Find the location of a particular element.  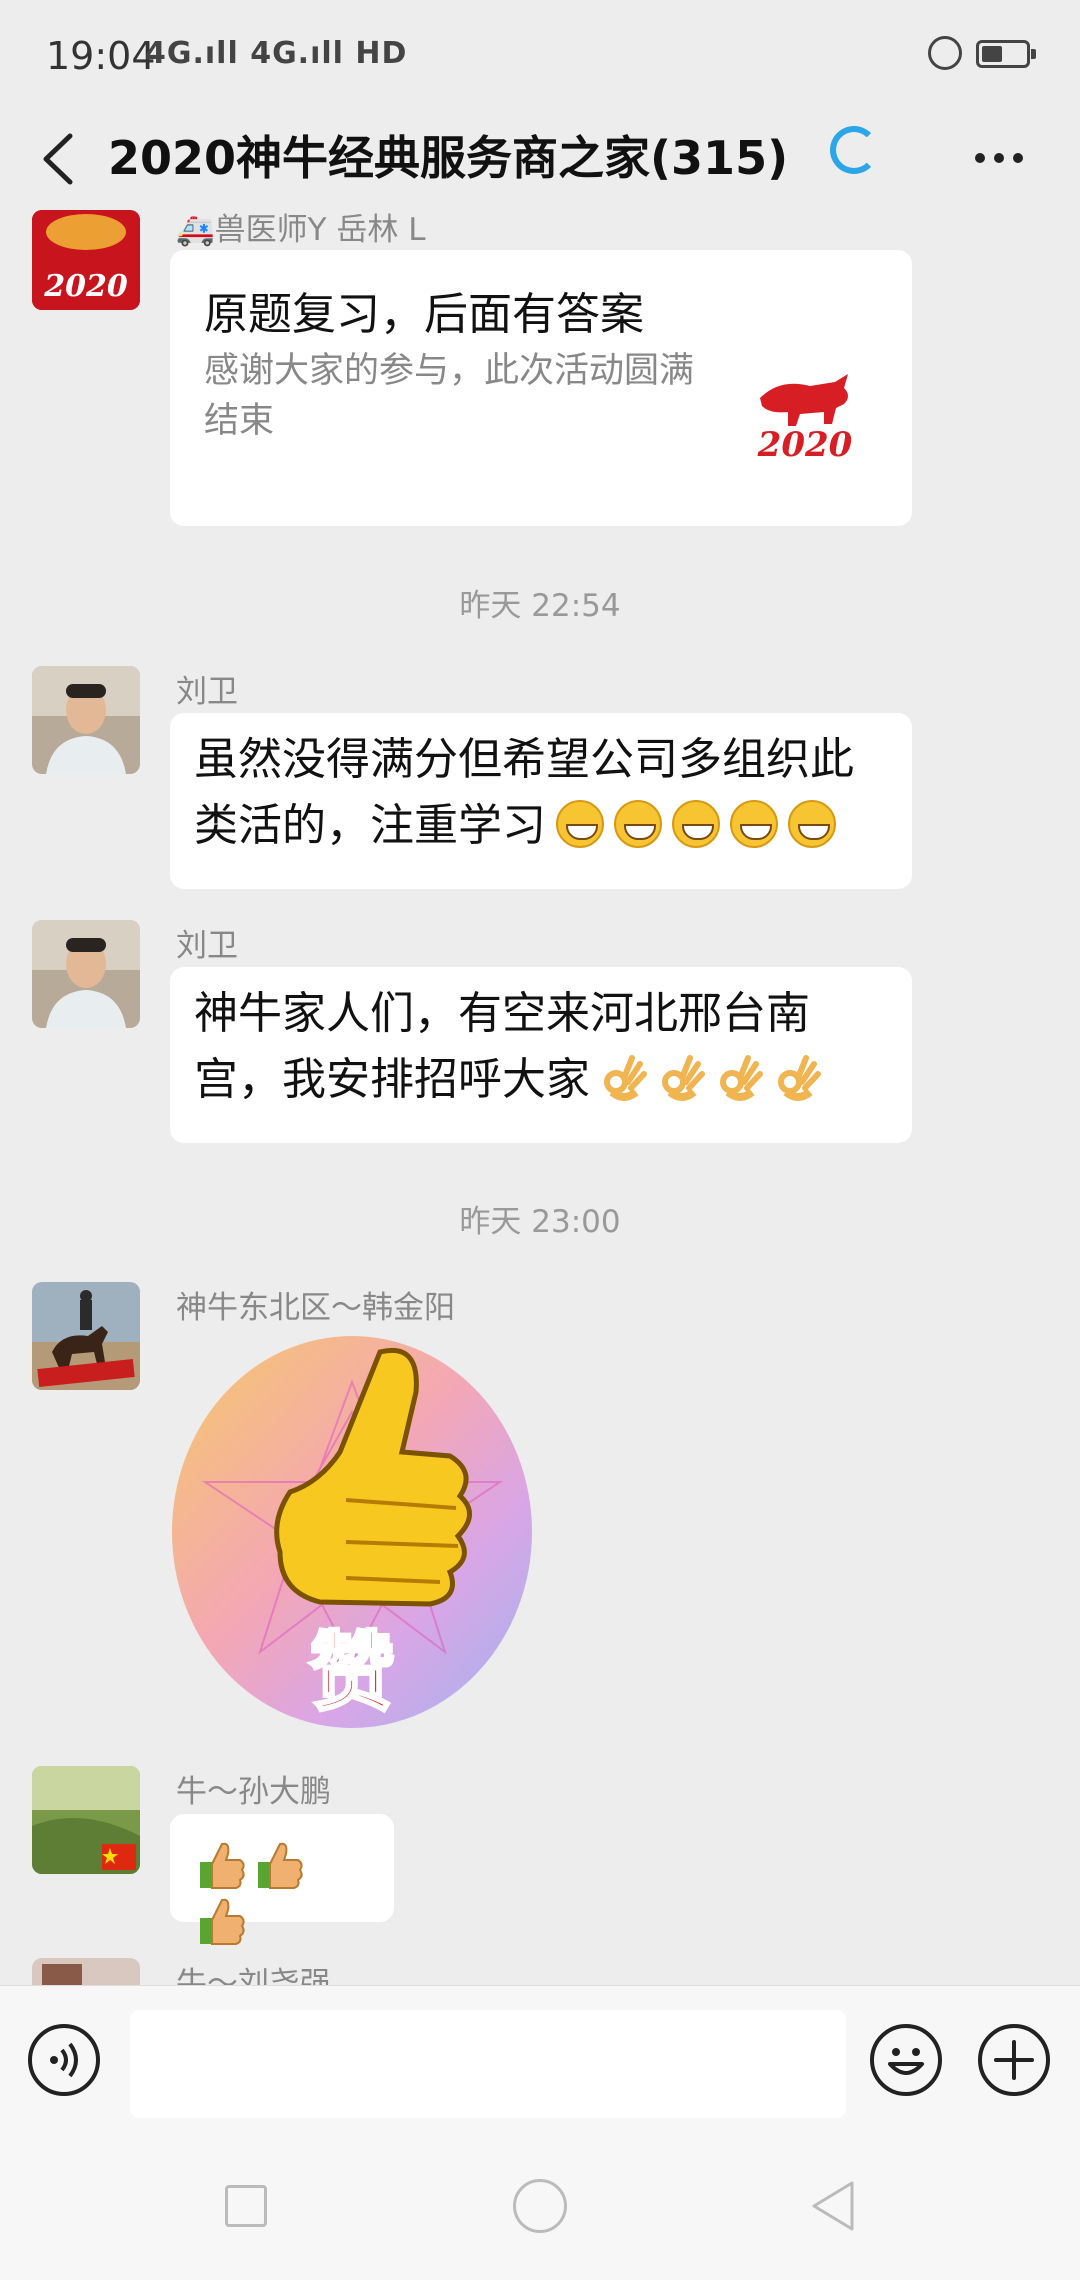

card-title: 原题复习，后面有答案 is located at coordinates (424, 314).